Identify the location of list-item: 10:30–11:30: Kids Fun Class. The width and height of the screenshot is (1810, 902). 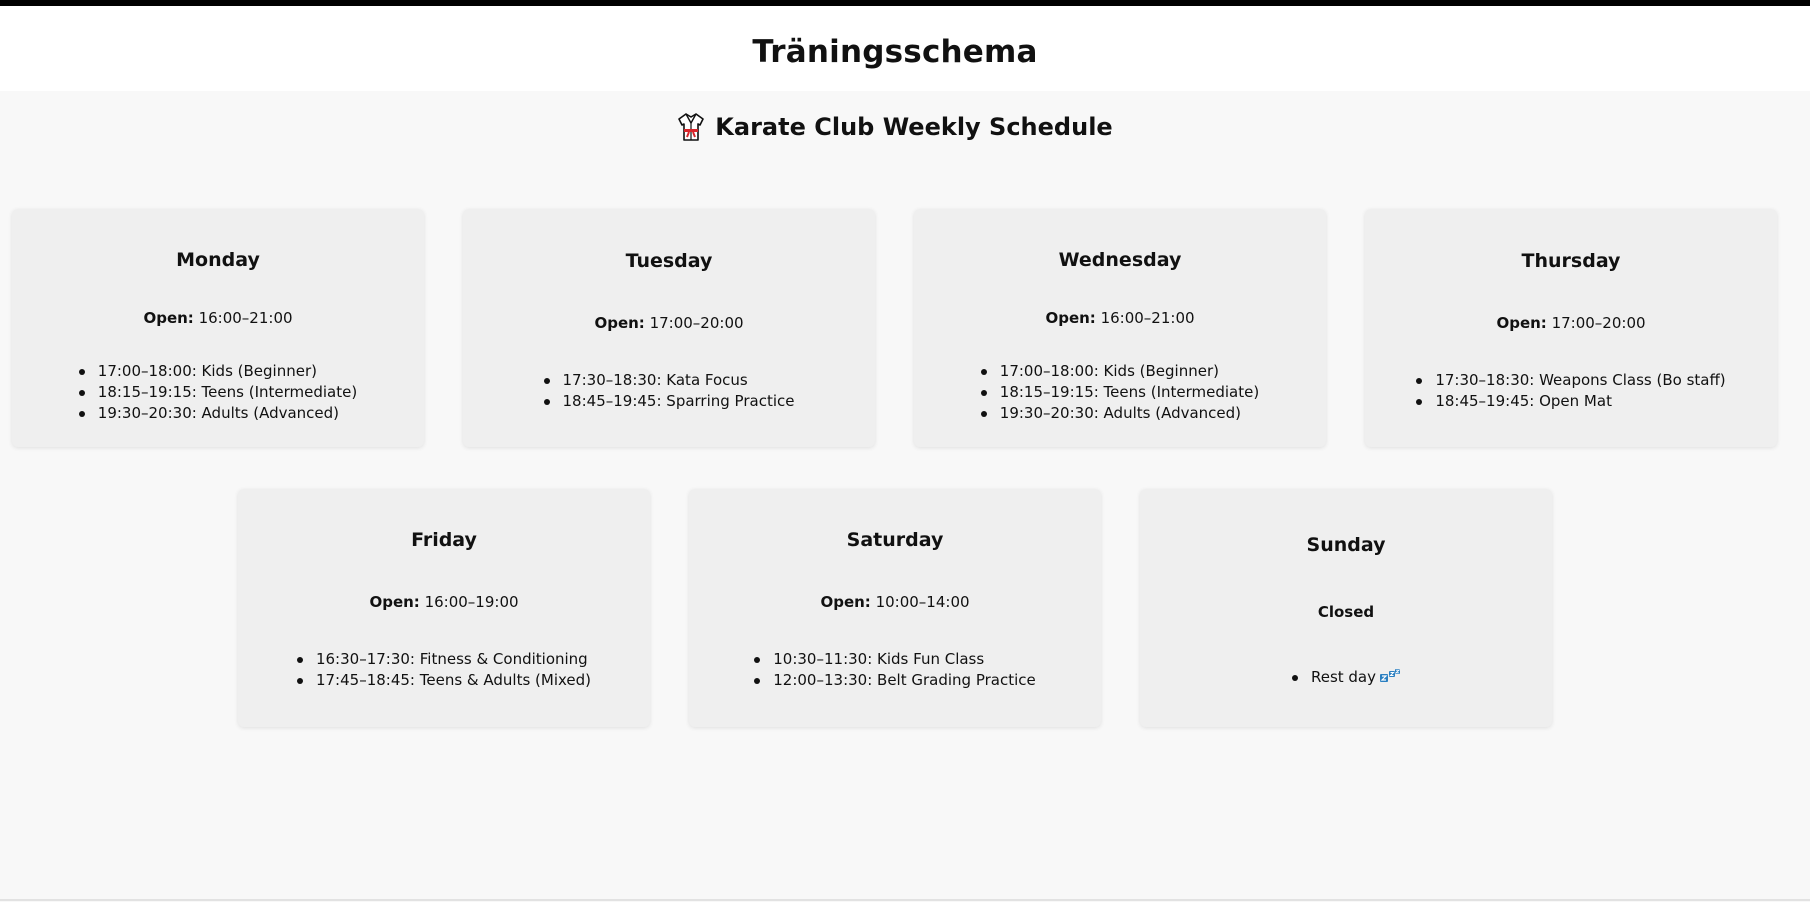
(895, 659).